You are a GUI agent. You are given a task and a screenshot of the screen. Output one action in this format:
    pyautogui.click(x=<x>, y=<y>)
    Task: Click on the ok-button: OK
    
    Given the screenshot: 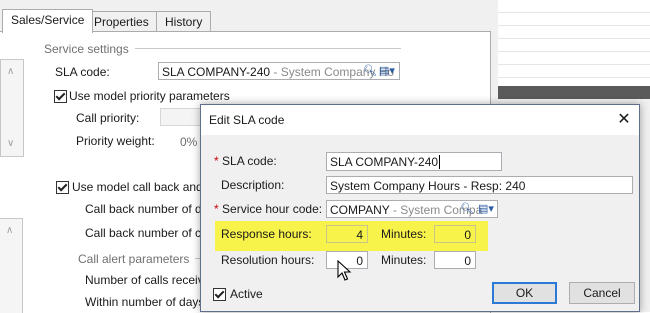 What is the action you would take?
    pyautogui.click(x=524, y=293)
    